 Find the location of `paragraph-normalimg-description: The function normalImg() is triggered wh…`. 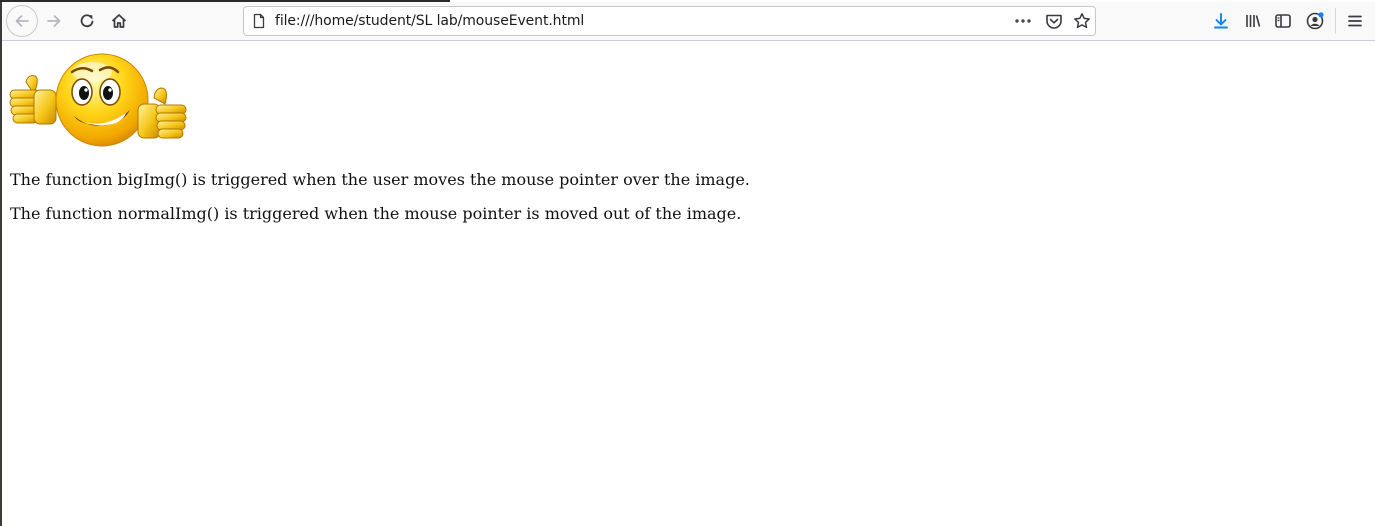

paragraph-normalimg-description: The function normalImg() is triggered wh… is located at coordinates (376, 213).